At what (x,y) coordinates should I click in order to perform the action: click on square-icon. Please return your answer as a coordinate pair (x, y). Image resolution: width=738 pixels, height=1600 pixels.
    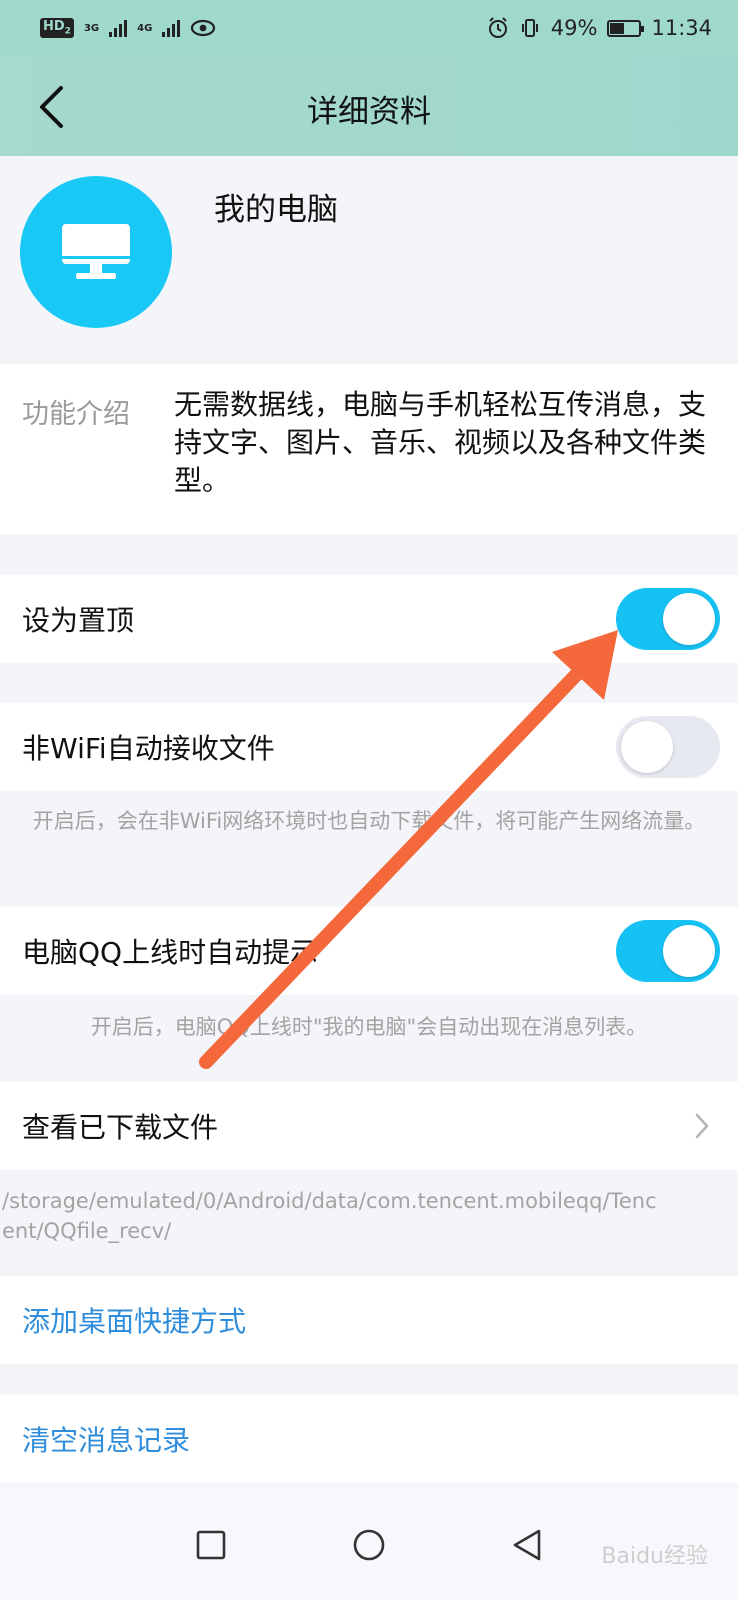
    Looking at the image, I should click on (211, 1545).